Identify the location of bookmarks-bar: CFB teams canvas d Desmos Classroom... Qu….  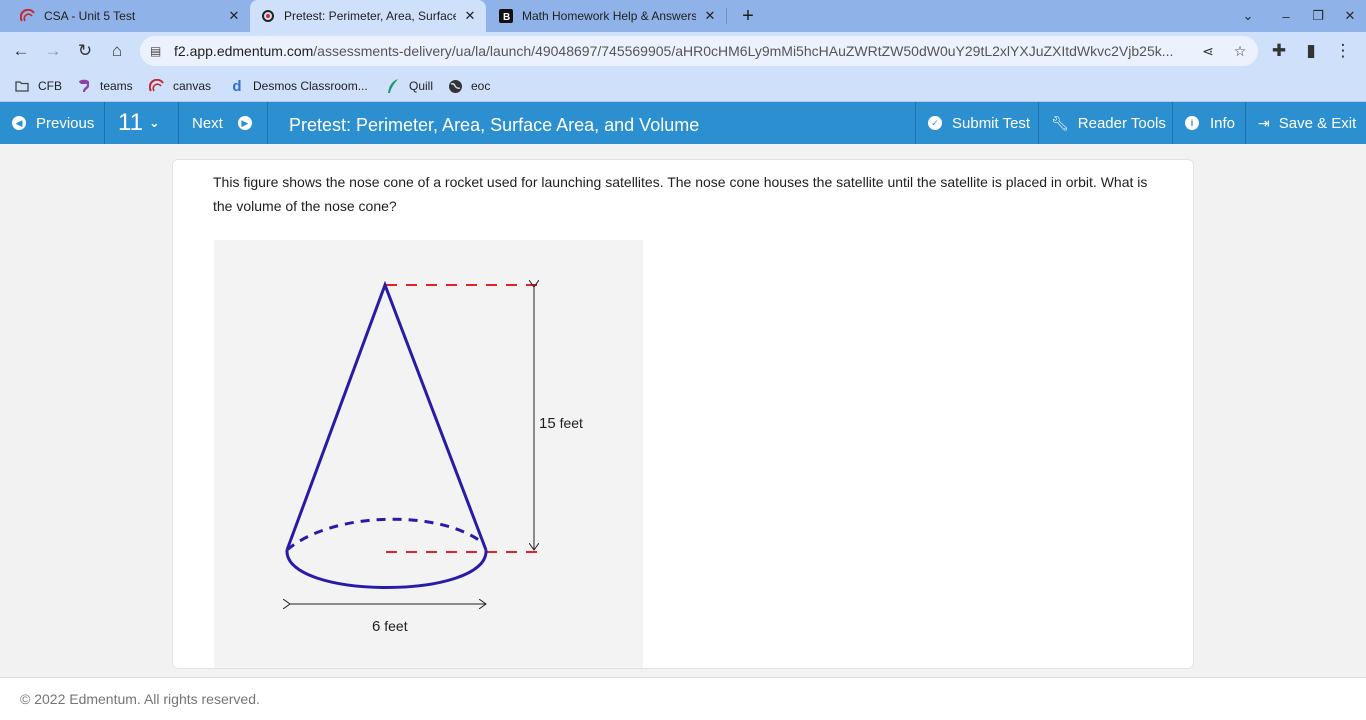
(683, 86).